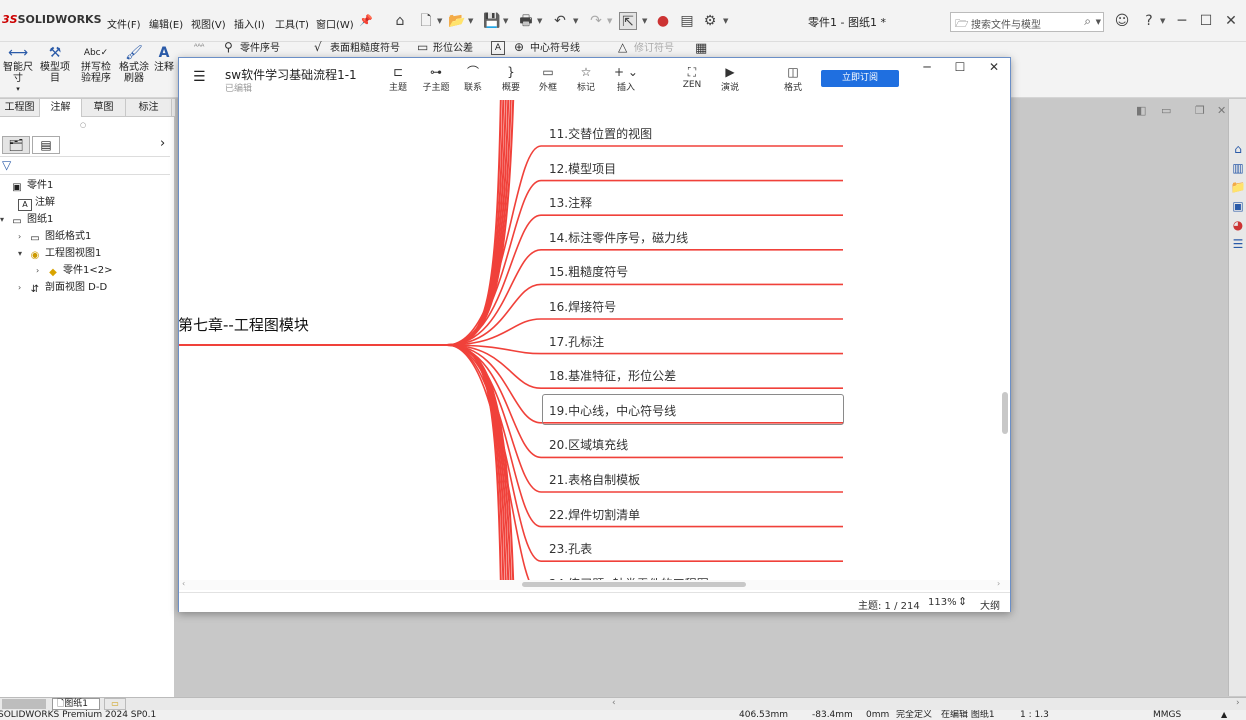 This screenshot has height=720, width=1246. I want to click on menu-edit: 编辑(E), so click(166, 23).